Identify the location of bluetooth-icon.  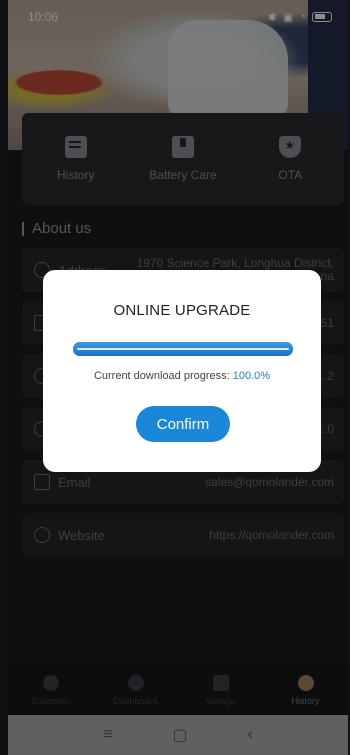
(50, 682).